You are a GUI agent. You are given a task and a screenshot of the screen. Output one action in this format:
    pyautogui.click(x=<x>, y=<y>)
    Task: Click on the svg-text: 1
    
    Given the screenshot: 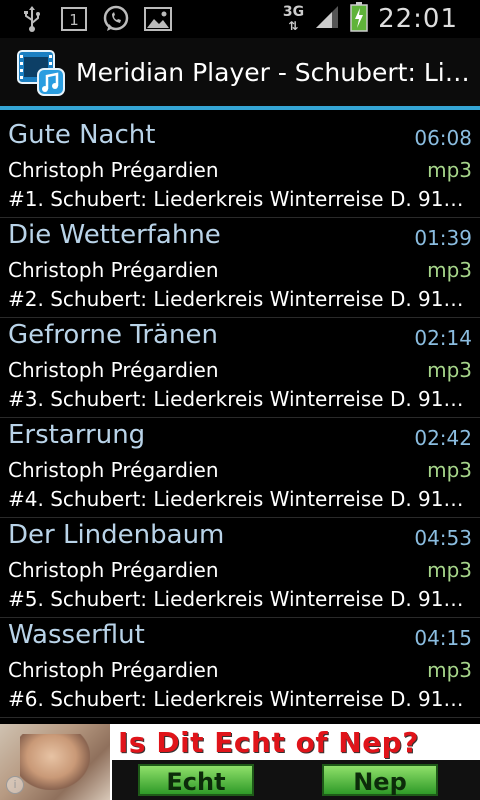 What is the action you would take?
    pyautogui.click(x=74, y=20)
    